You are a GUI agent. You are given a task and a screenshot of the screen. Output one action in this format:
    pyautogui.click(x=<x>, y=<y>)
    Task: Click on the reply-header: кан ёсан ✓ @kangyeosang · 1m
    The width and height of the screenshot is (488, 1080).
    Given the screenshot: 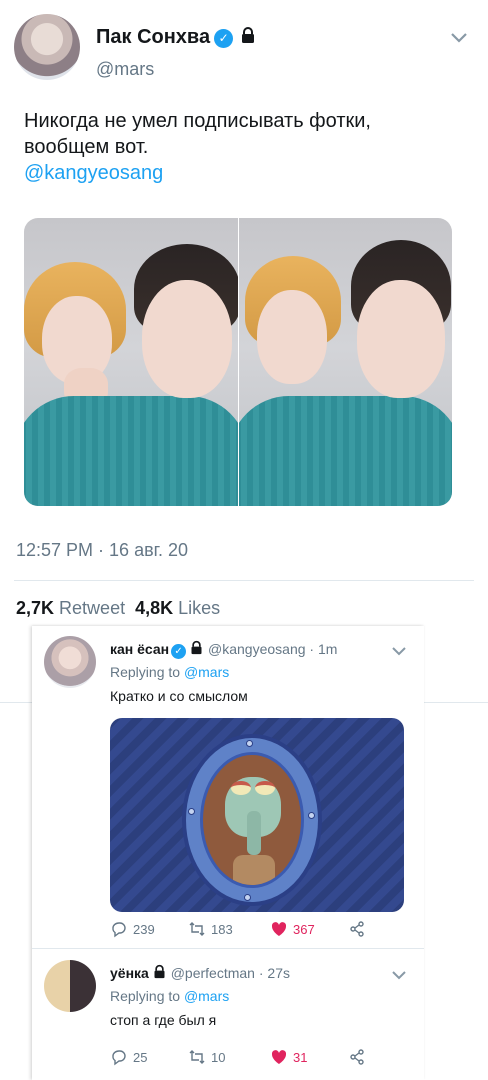 What is the action you would take?
    pyautogui.click(x=223, y=649)
    